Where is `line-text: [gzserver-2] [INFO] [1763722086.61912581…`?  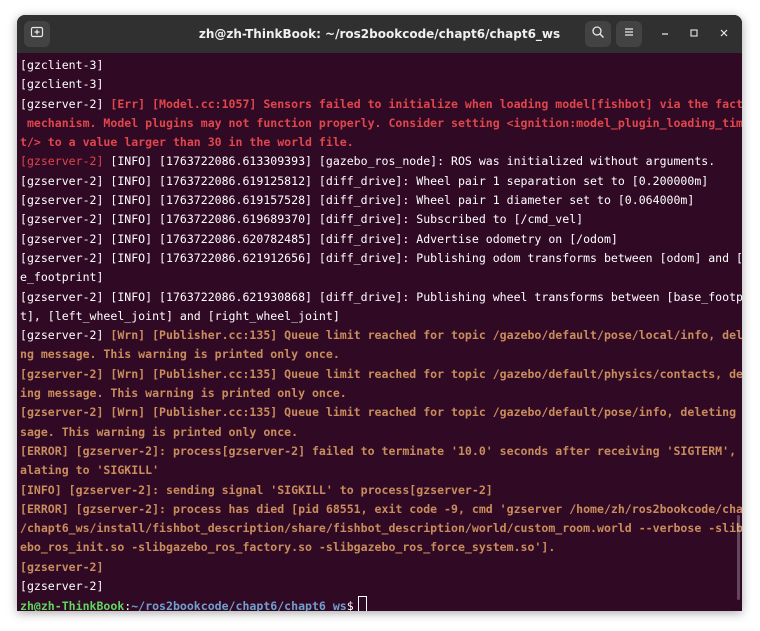
line-text: [gzserver-2] [INFO] [1763722086.61912581… is located at coordinates (364, 180).